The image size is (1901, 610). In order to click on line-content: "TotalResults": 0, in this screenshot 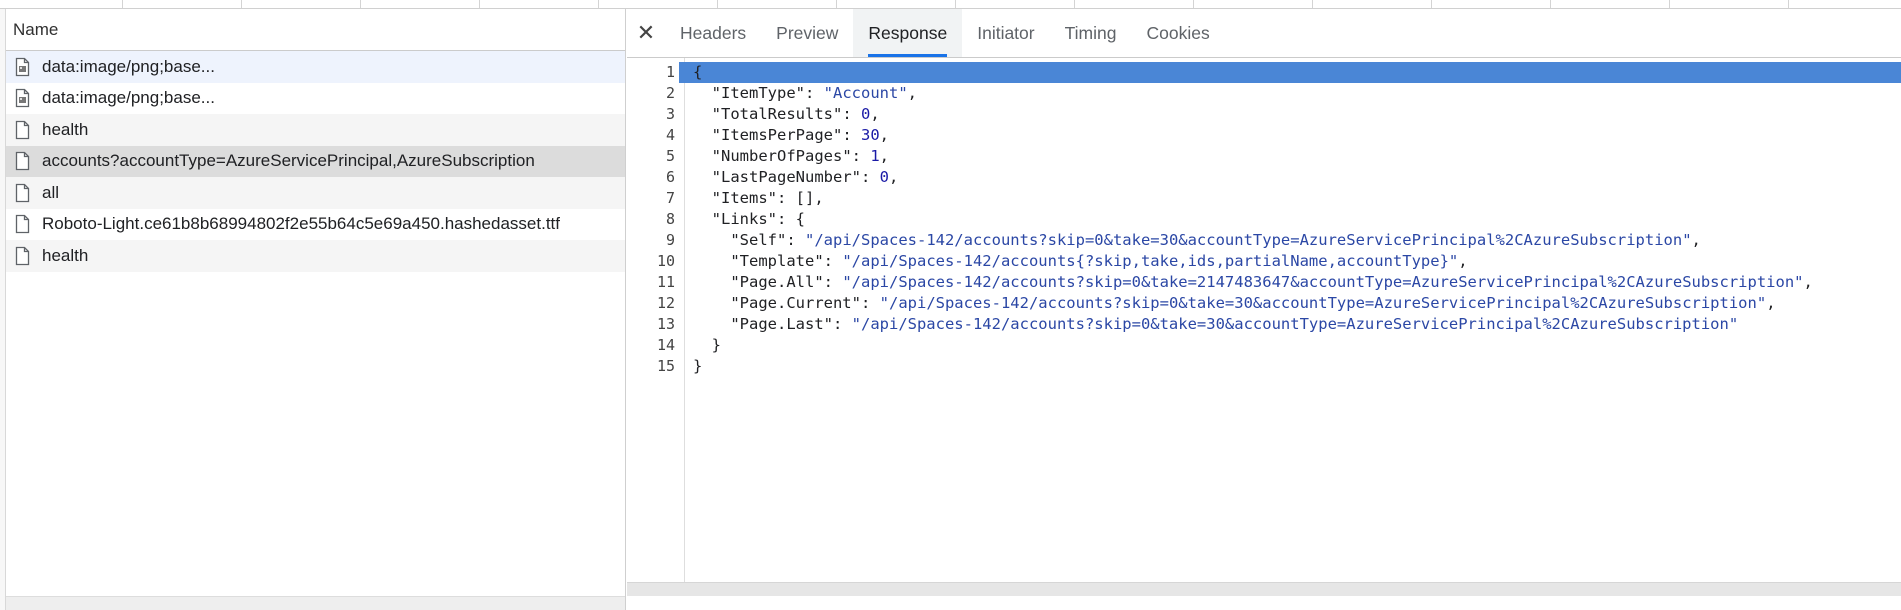, I will do `click(795, 114)`.